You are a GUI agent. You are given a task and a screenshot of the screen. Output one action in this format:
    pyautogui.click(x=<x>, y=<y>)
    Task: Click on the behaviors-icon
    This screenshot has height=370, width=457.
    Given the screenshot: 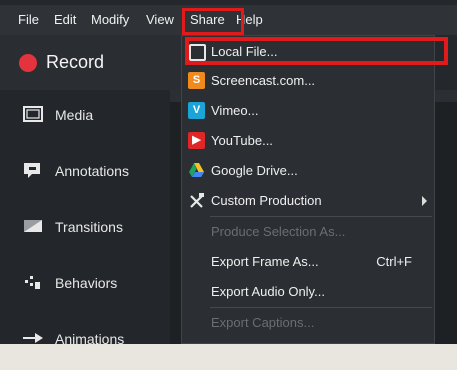 What is the action you would take?
    pyautogui.click(x=32, y=282)
    